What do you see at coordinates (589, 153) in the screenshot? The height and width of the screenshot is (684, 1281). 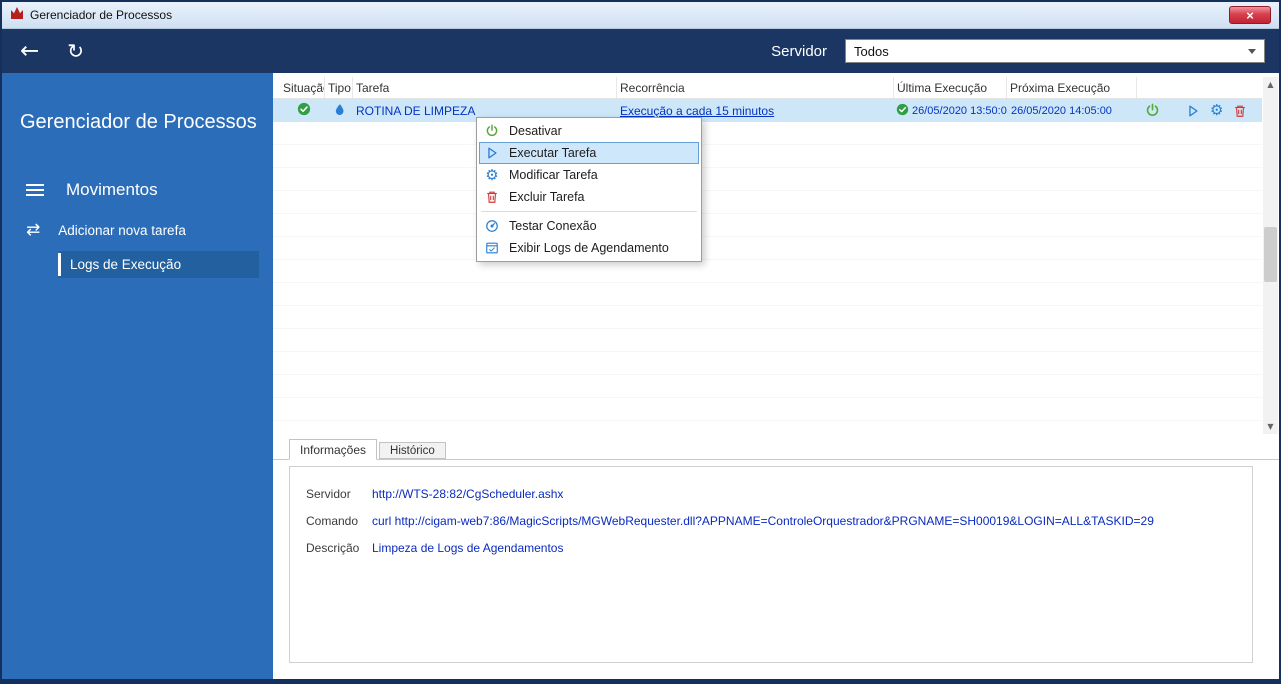 I see `menu-item-executar-tarefa: Executar Tarefa` at bounding box center [589, 153].